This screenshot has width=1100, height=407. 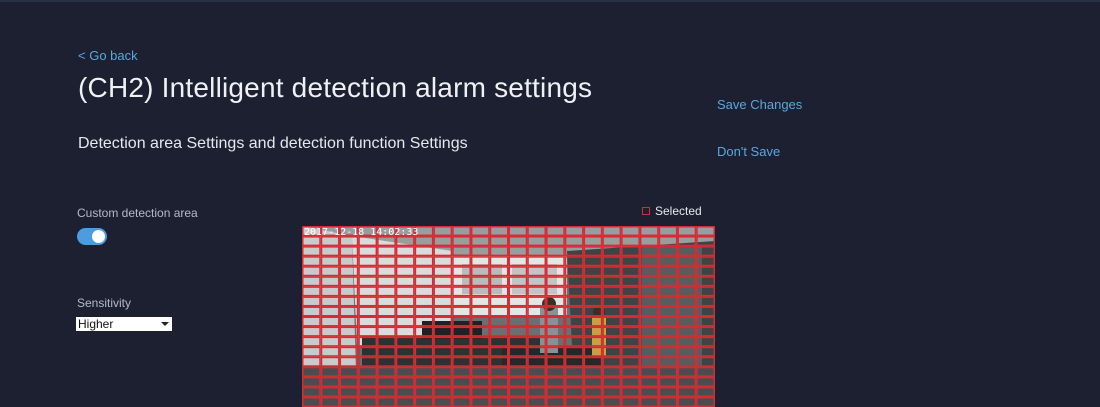 What do you see at coordinates (108, 55) in the screenshot?
I see `go-back-link: < Go back` at bounding box center [108, 55].